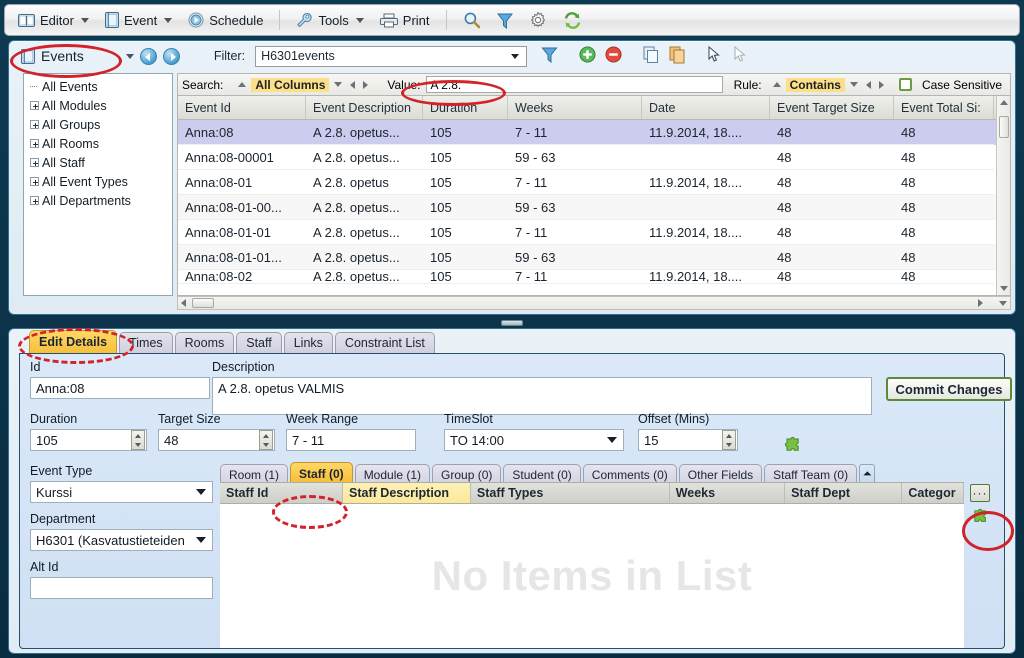 This screenshot has width=1024, height=658. I want to click on subtab-staff-team: Staff Team (0), so click(811, 474).